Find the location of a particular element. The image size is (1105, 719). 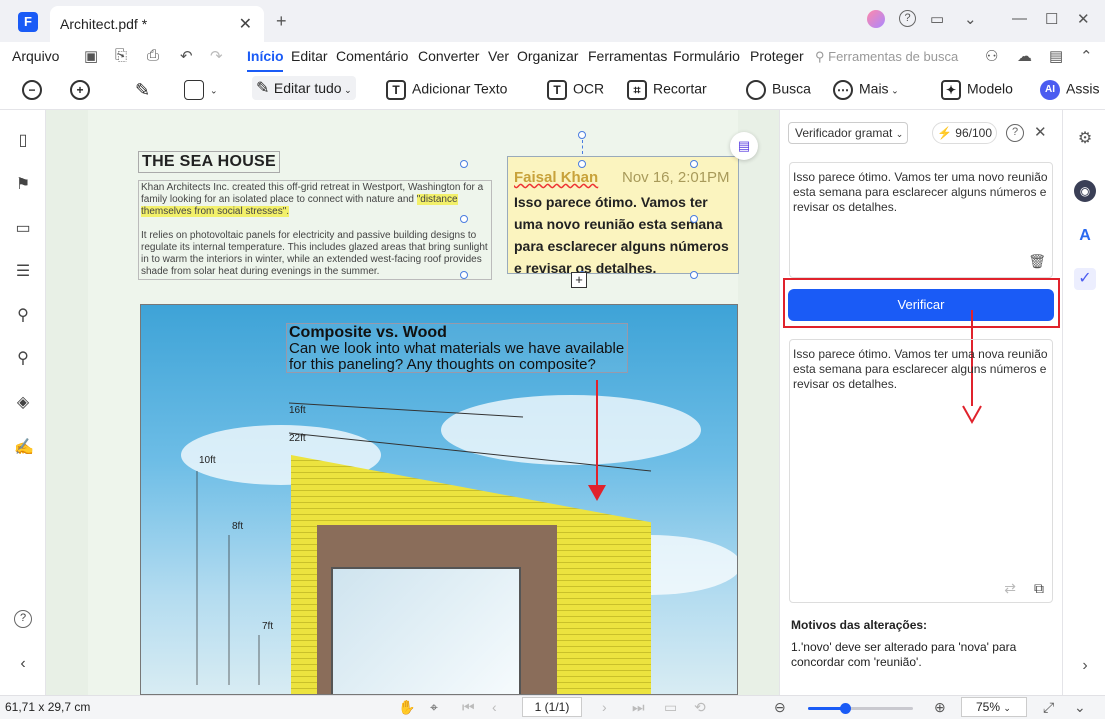

page-thumbnail-icon: ▯ is located at coordinates (23, 139).